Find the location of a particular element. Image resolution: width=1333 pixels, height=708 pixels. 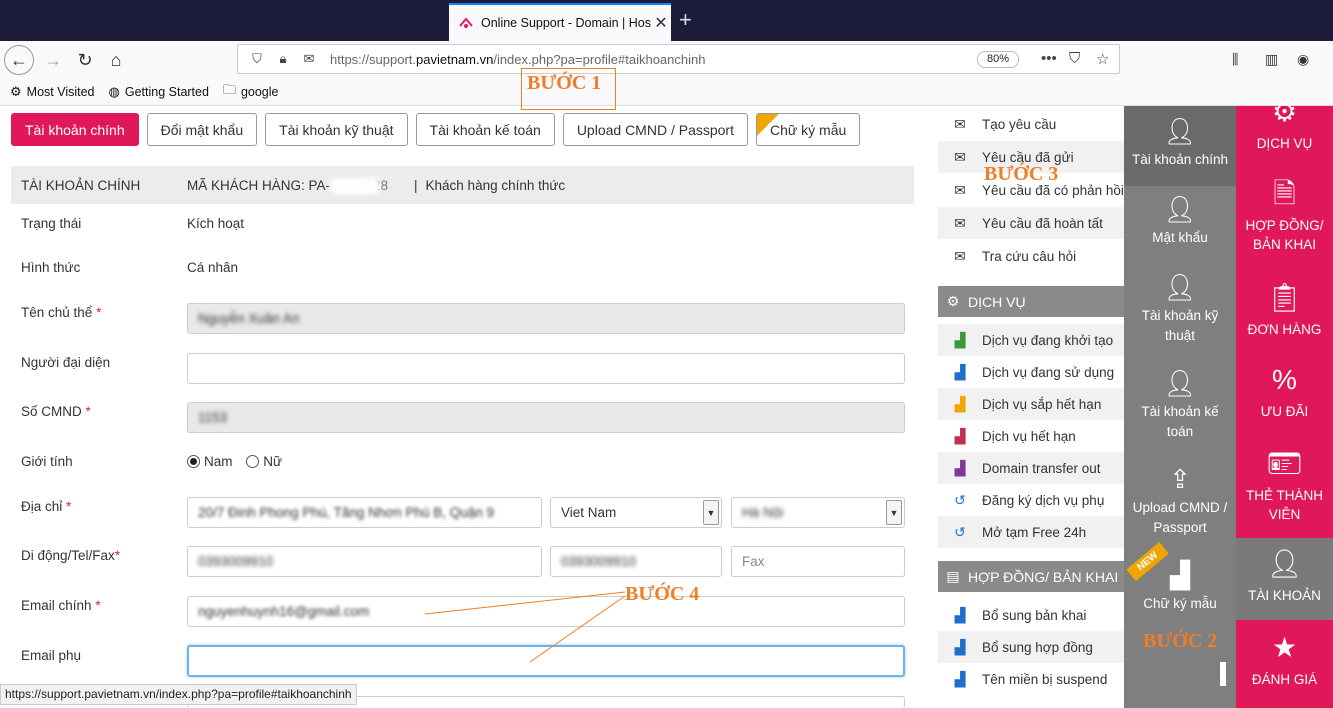

folder-icon: 🗀 is located at coordinates (229, 89).